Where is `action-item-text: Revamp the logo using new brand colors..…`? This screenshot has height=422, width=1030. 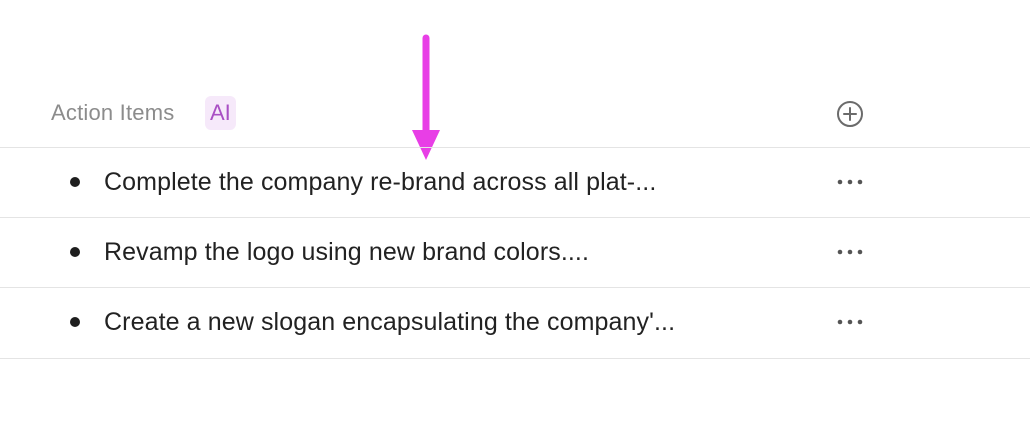 action-item-text: Revamp the logo using new brand colors..… is located at coordinates (346, 252).